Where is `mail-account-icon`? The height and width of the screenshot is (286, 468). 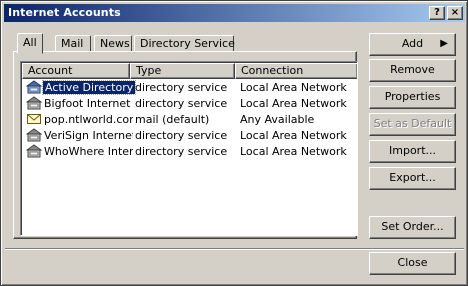 mail-account-icon is located at coordinates (34, 119).